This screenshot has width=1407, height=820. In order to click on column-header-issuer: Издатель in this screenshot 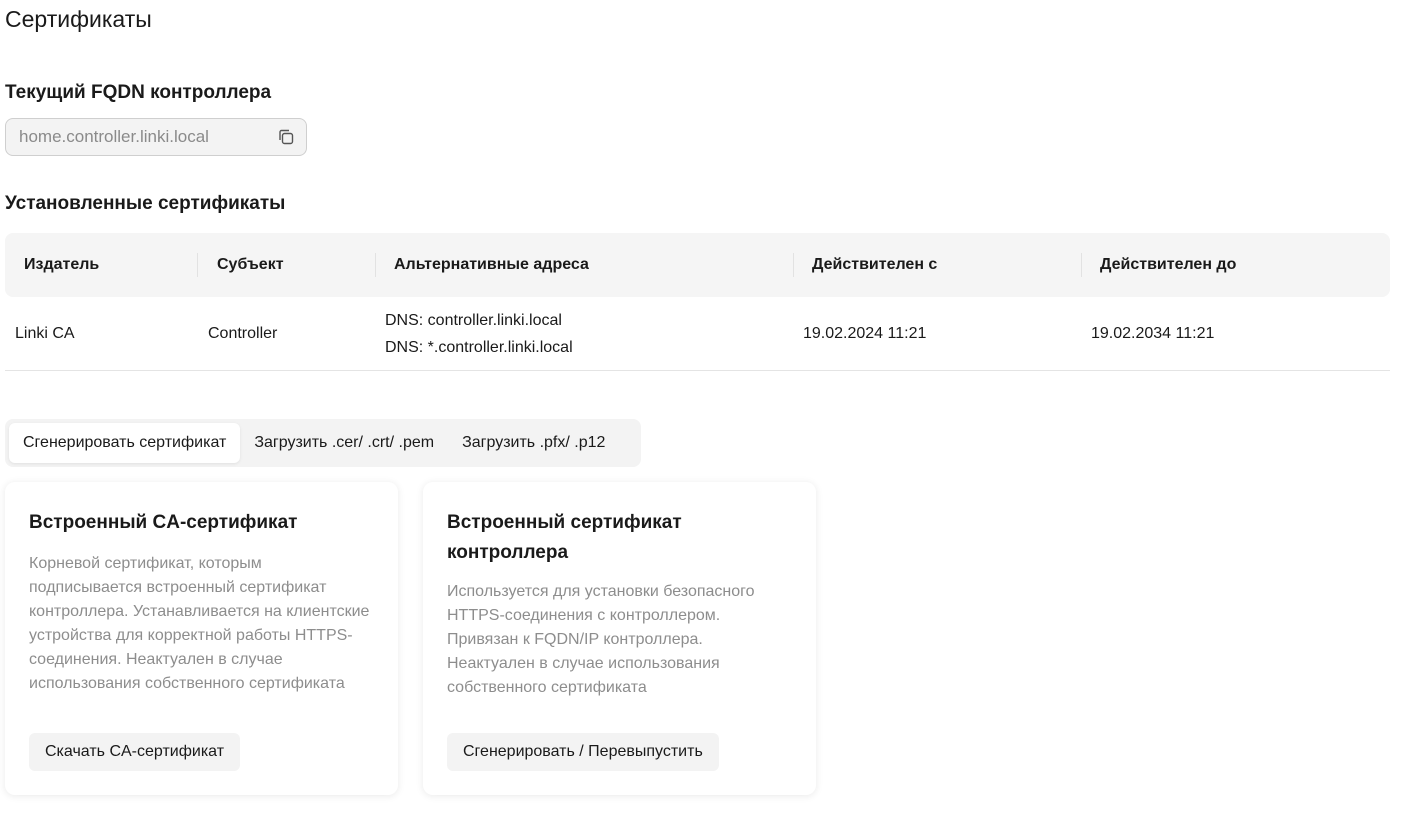, I will do `click(62, 264)`.